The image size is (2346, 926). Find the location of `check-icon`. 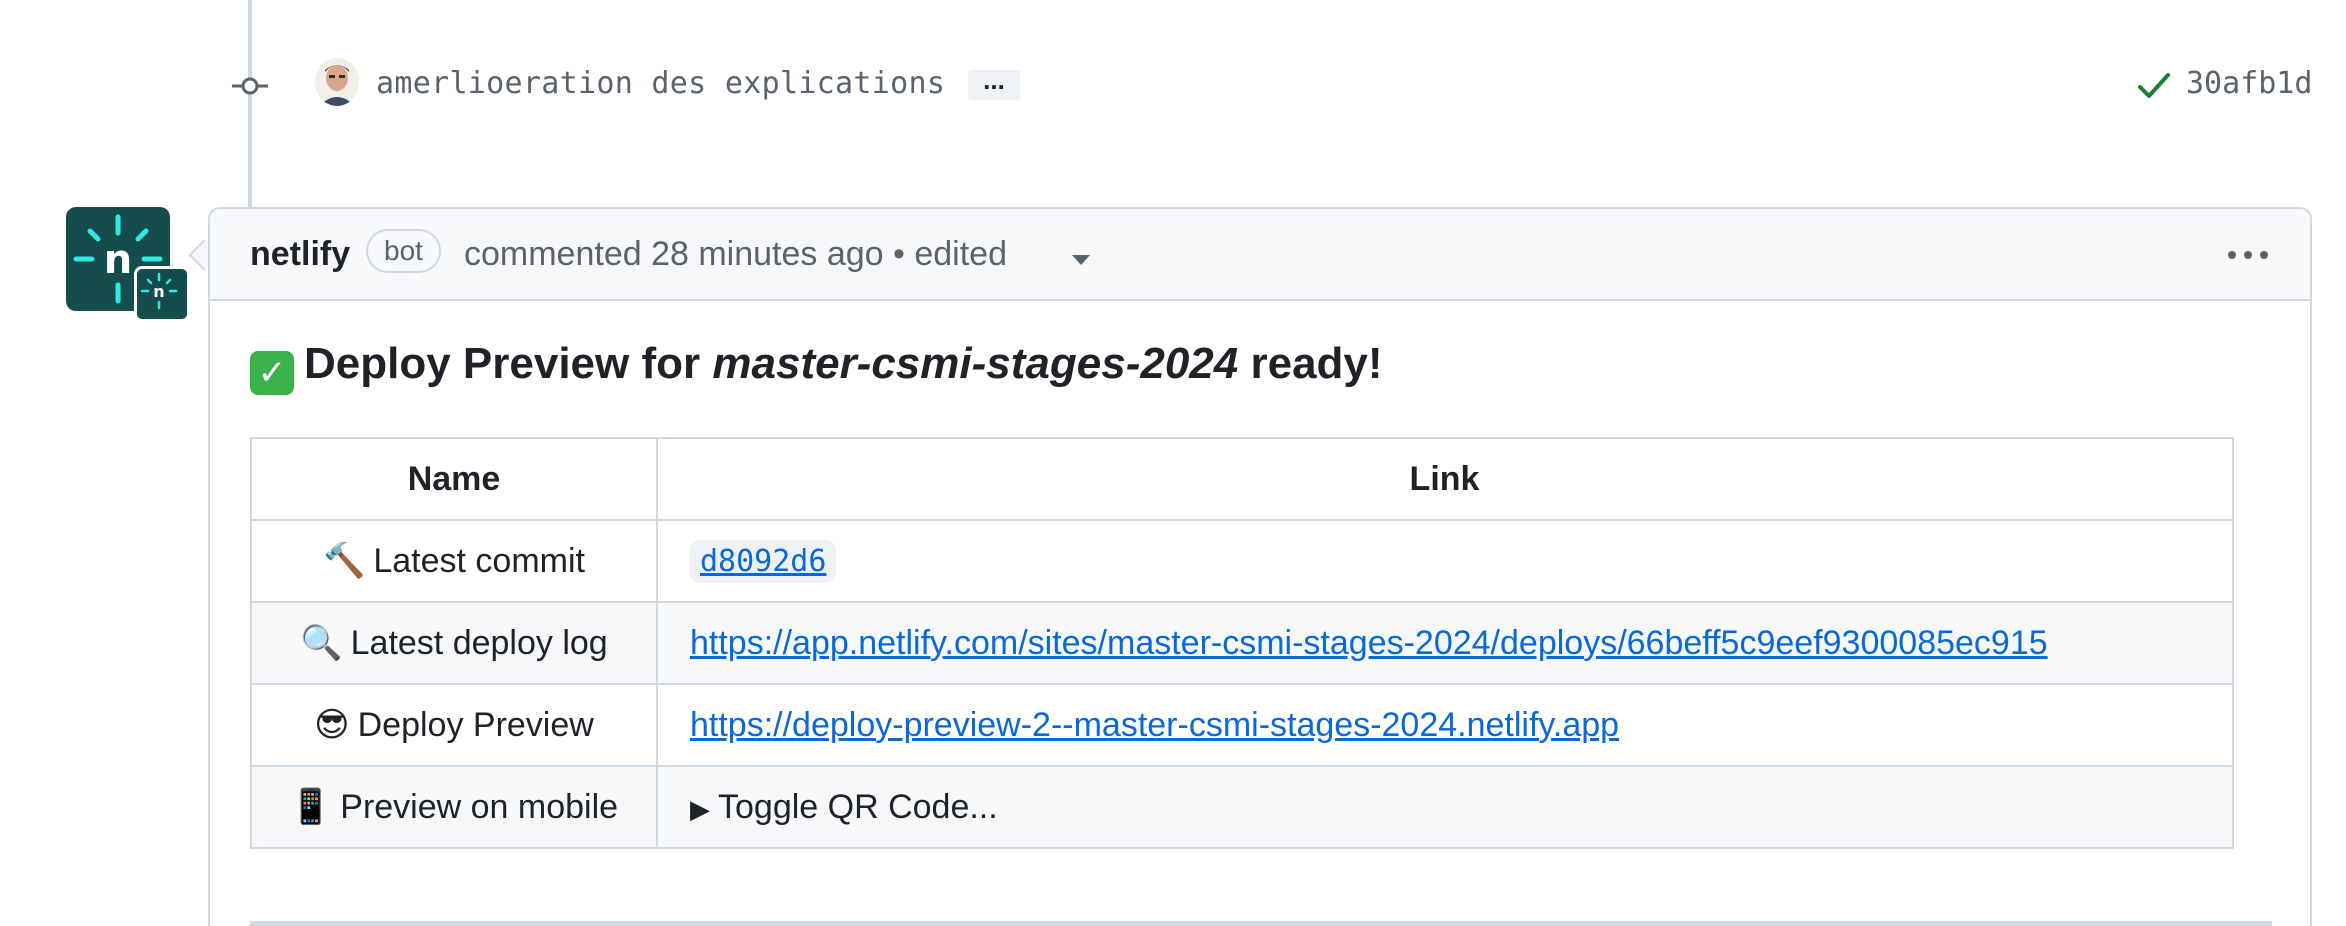

check-icon is located at coordinates (2154, 86).